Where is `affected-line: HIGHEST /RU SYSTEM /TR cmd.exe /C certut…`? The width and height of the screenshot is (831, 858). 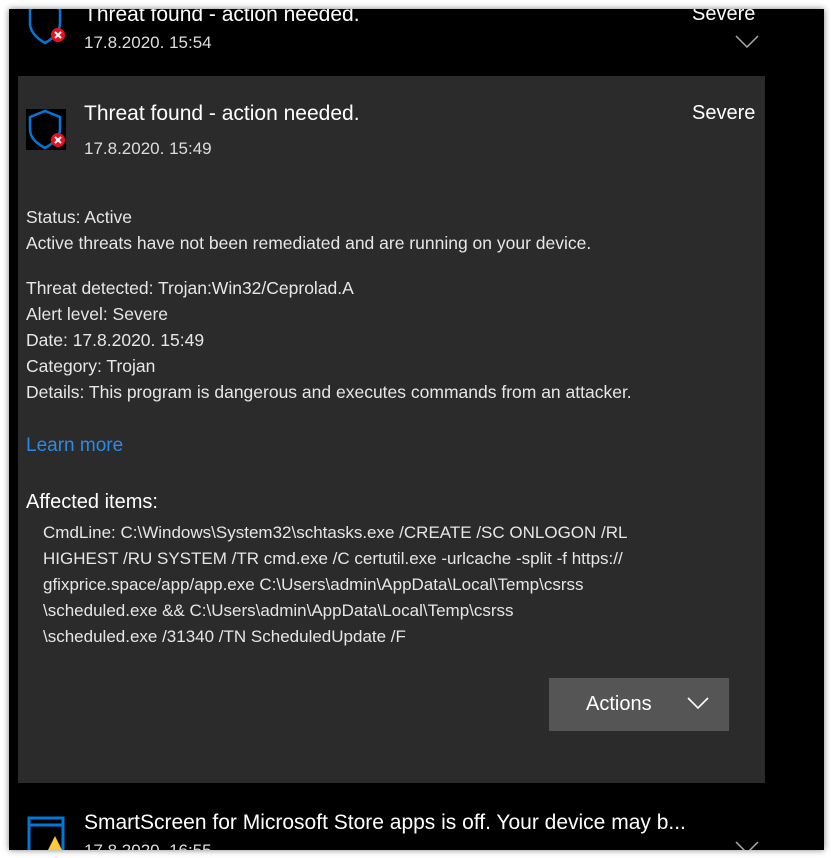 affected-line: HIGHEST /RU SYSTEM /TR cmd.exe /C certut… is located at coordinates (333, 558).